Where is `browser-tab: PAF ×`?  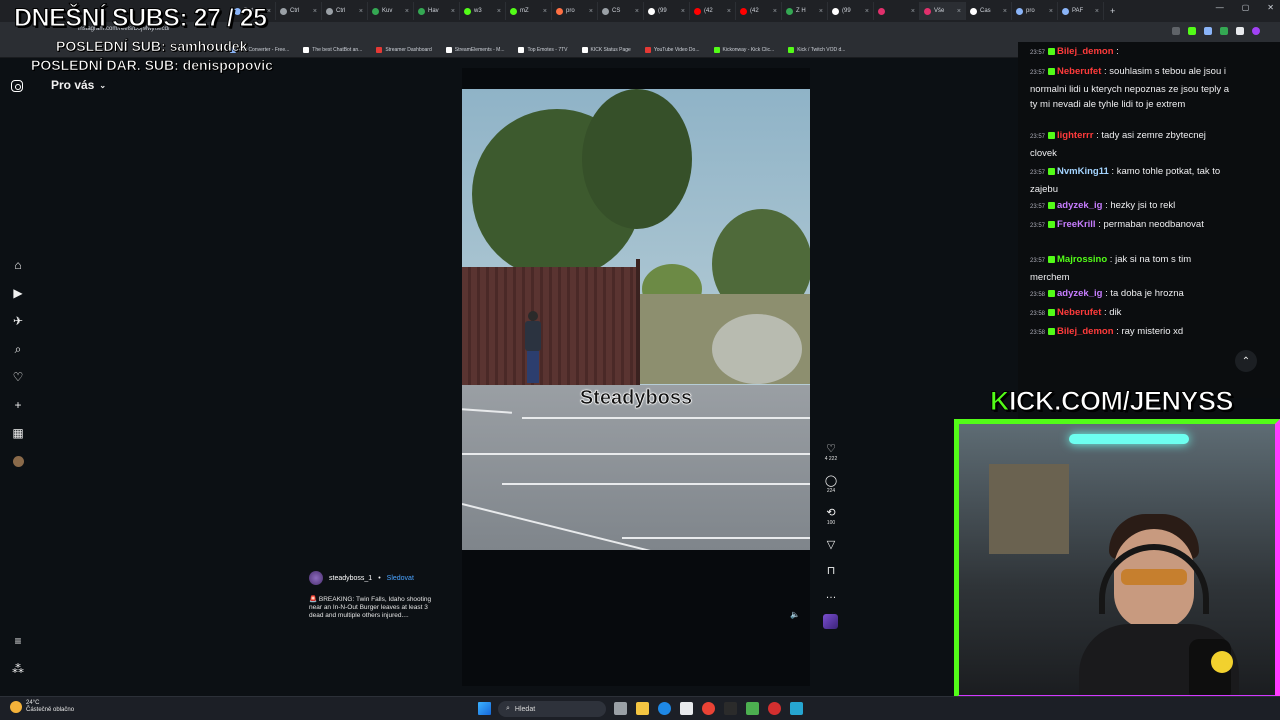
browser-tab: PAF × is located at coordinates (1081, 11).